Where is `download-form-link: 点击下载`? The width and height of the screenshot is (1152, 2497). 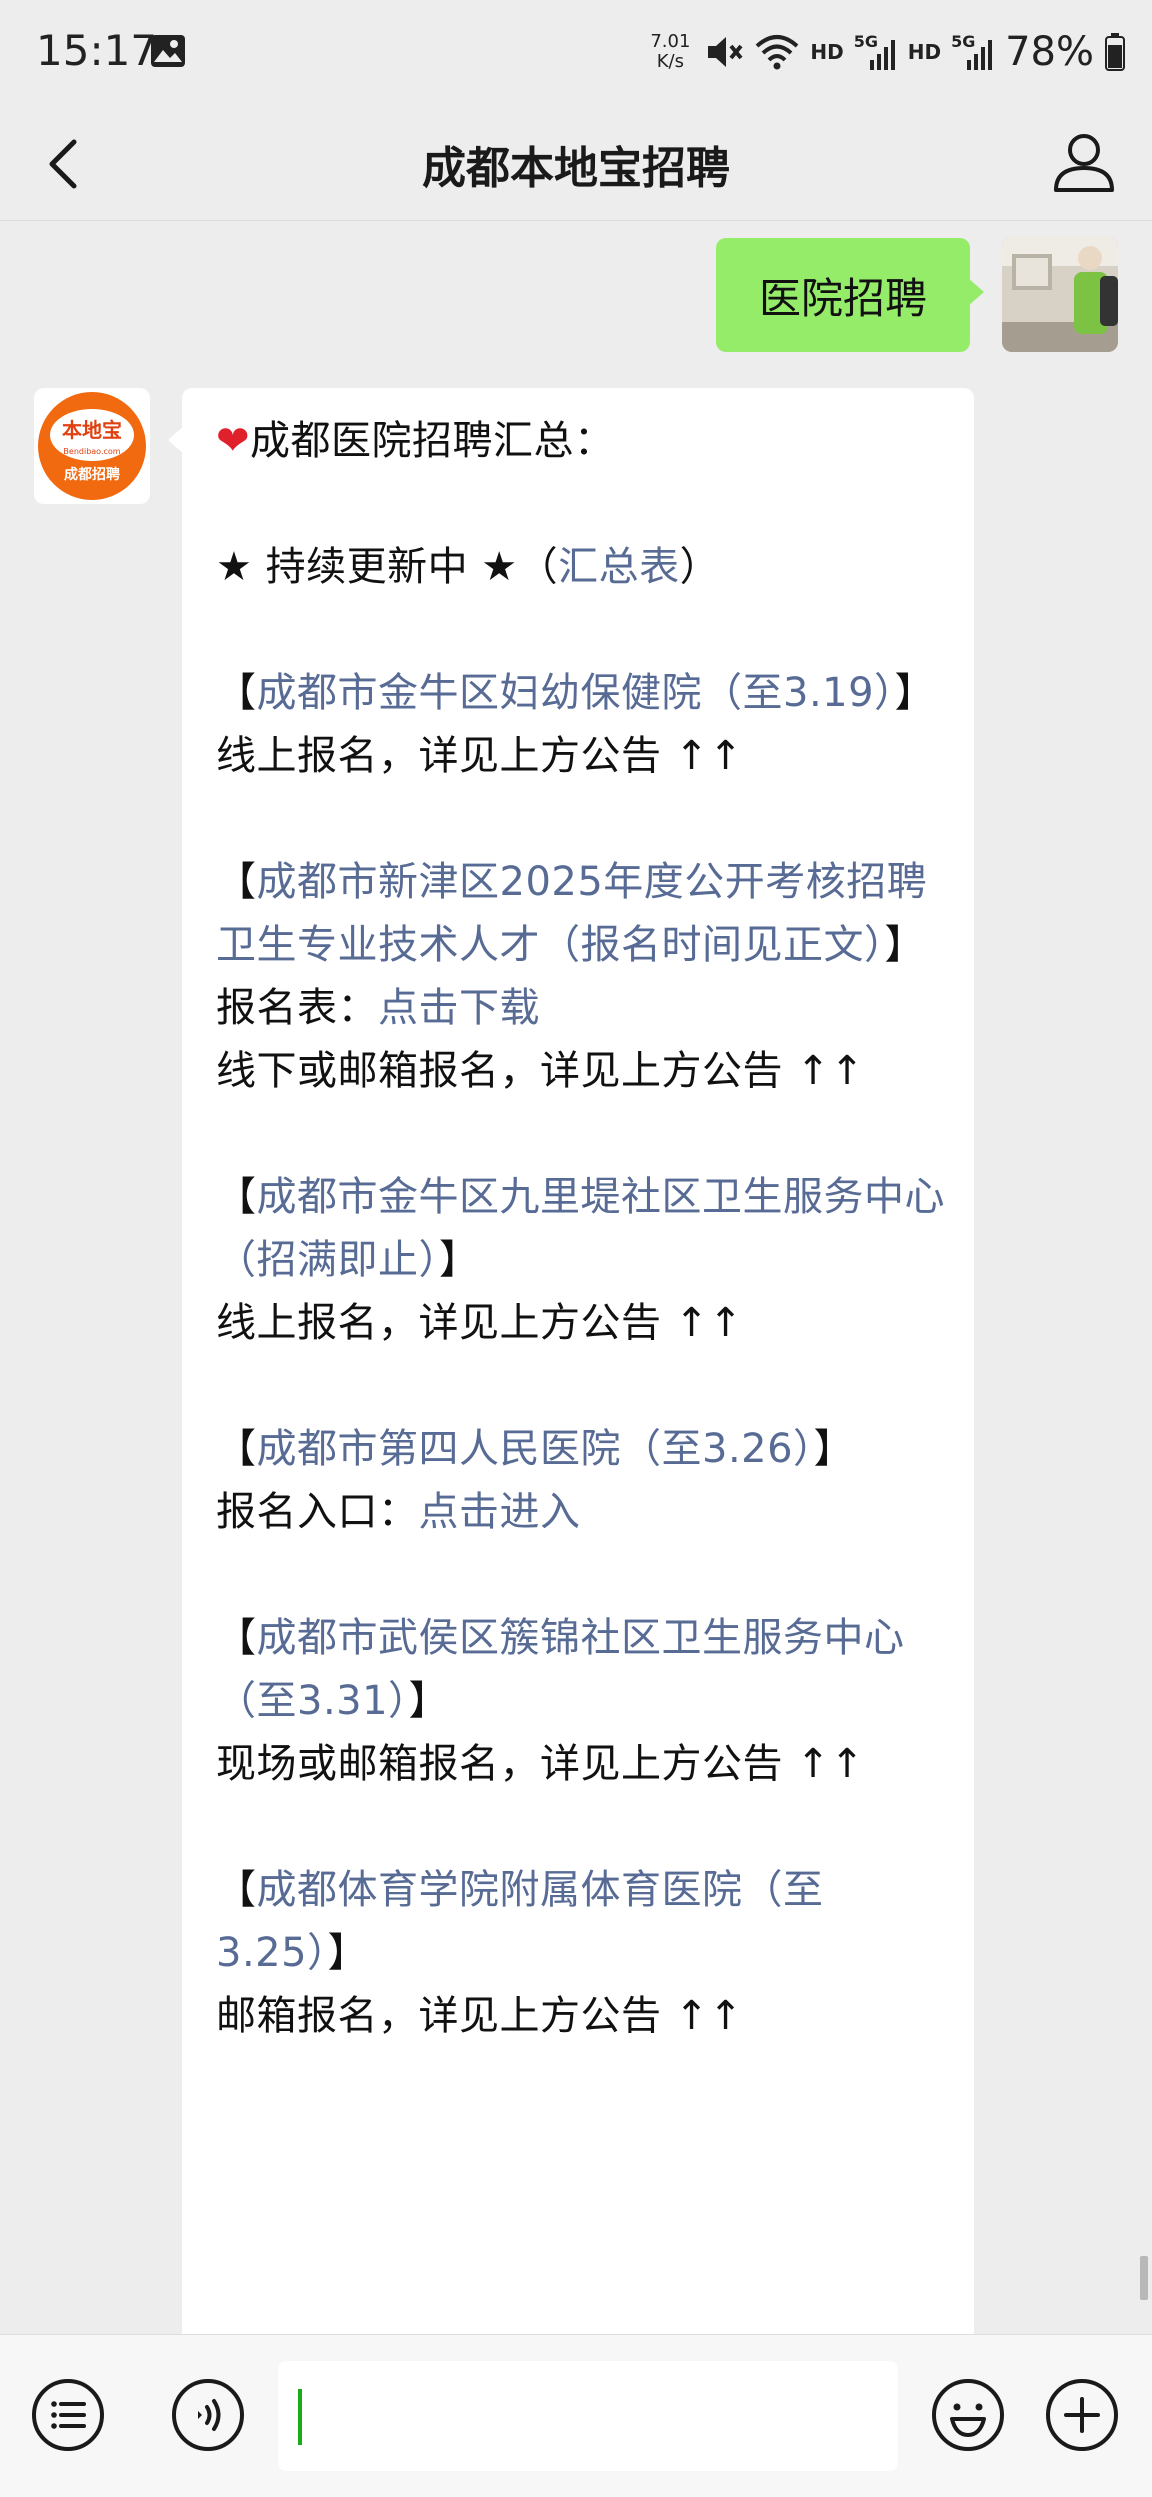
download-form-link: 点击下载 is located at coordinates (459, 1008).